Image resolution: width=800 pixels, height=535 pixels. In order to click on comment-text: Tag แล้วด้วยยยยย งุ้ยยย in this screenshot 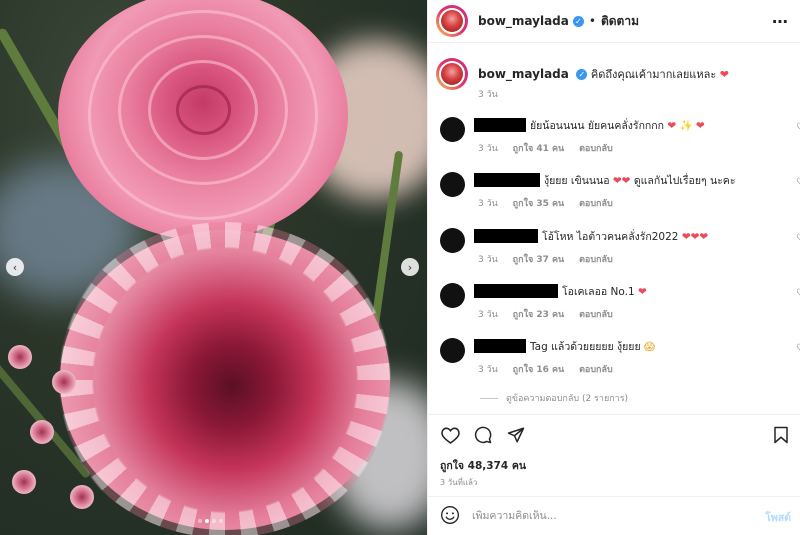, I will do `click(585, 347)`.